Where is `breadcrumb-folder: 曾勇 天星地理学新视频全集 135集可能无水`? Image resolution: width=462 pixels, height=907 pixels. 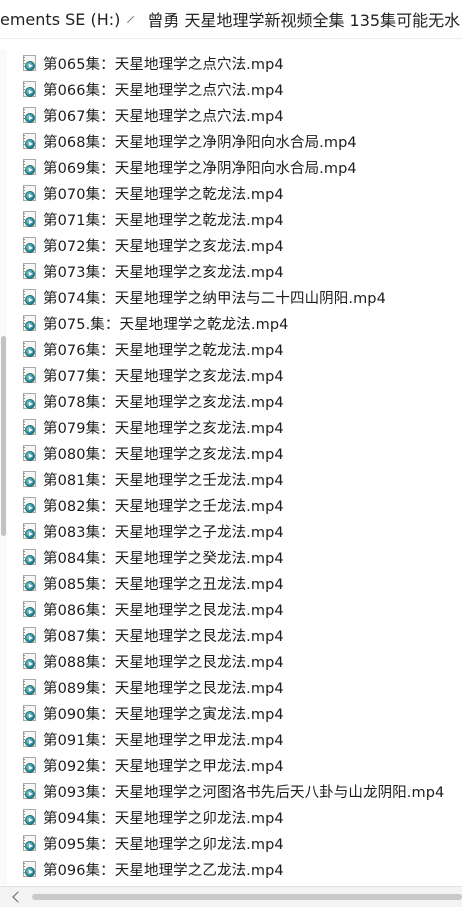
breadcrumb-folder: 曾勇 天星地理学新视频全集 135集可能无水 is located at coordinates (303, 19).